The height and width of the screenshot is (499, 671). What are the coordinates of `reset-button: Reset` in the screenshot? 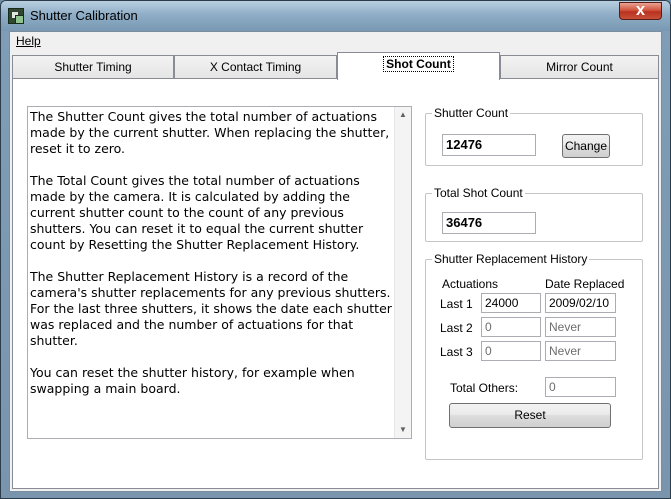 It's located at (530, 415).